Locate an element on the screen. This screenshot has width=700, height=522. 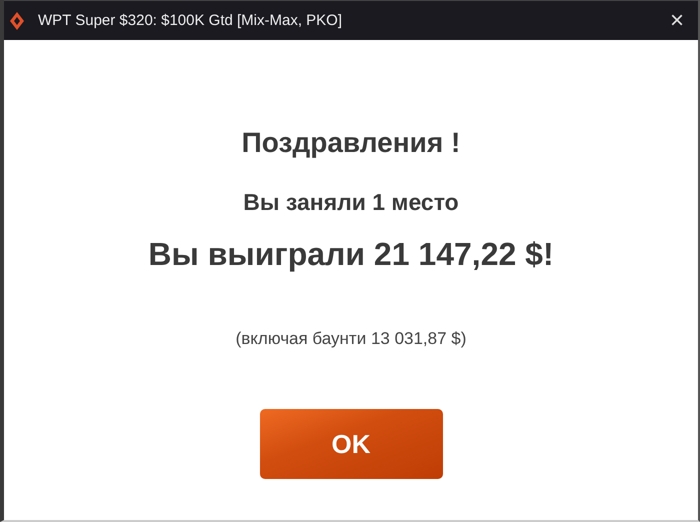
close-button: × is located at coordinates (677, 20).